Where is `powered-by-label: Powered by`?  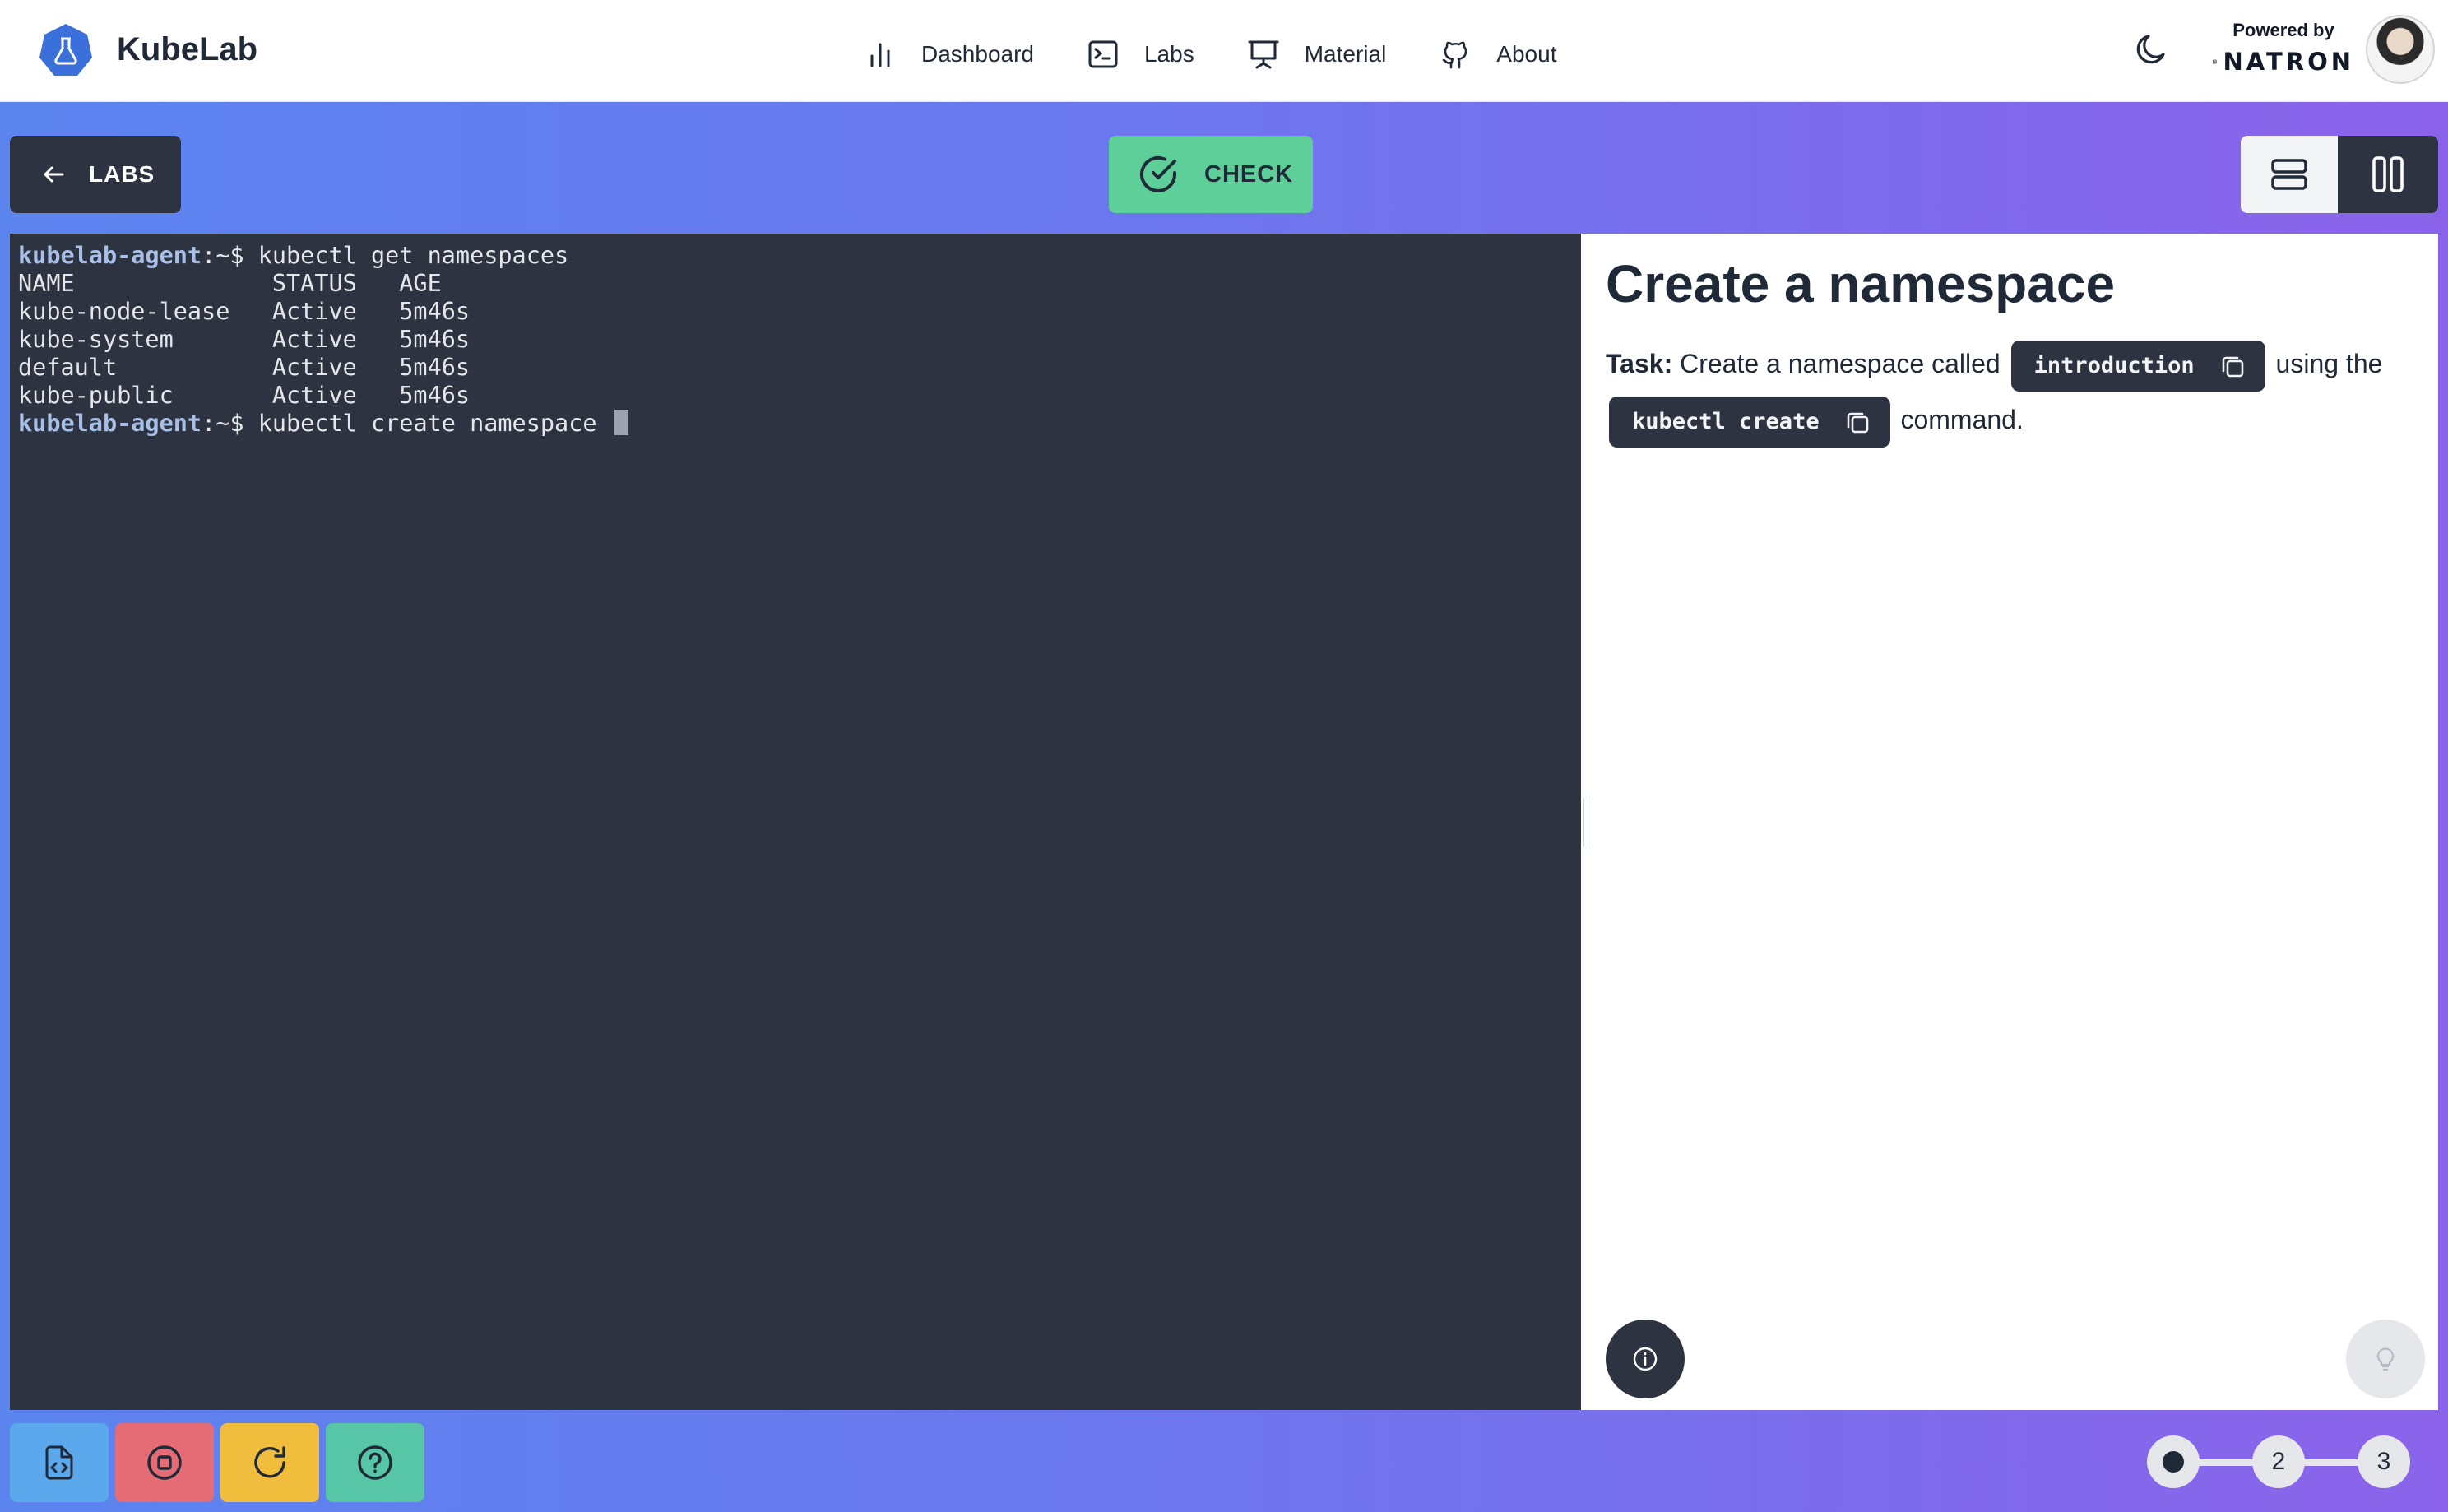 powered-by-label: Powered by is located at coordinates (2283, 30).